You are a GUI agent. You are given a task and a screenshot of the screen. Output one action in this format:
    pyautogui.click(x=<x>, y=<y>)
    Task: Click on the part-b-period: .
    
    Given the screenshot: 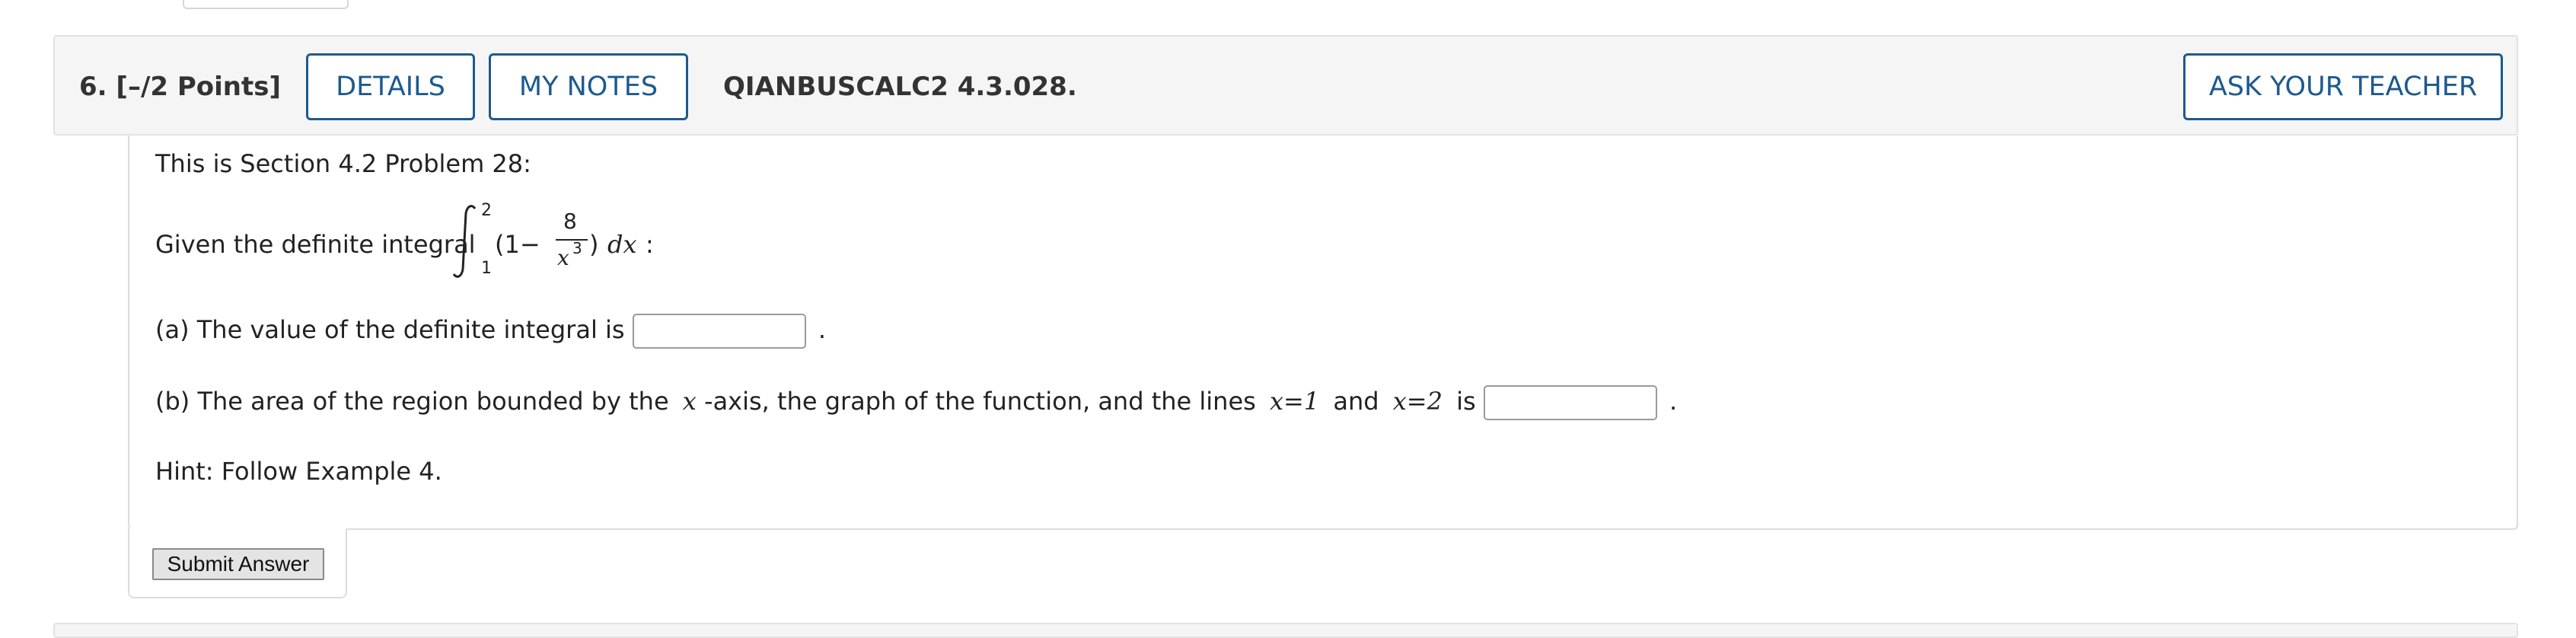 What is the action you would take?
    pyautogui.click(x=1673, y=402)
    